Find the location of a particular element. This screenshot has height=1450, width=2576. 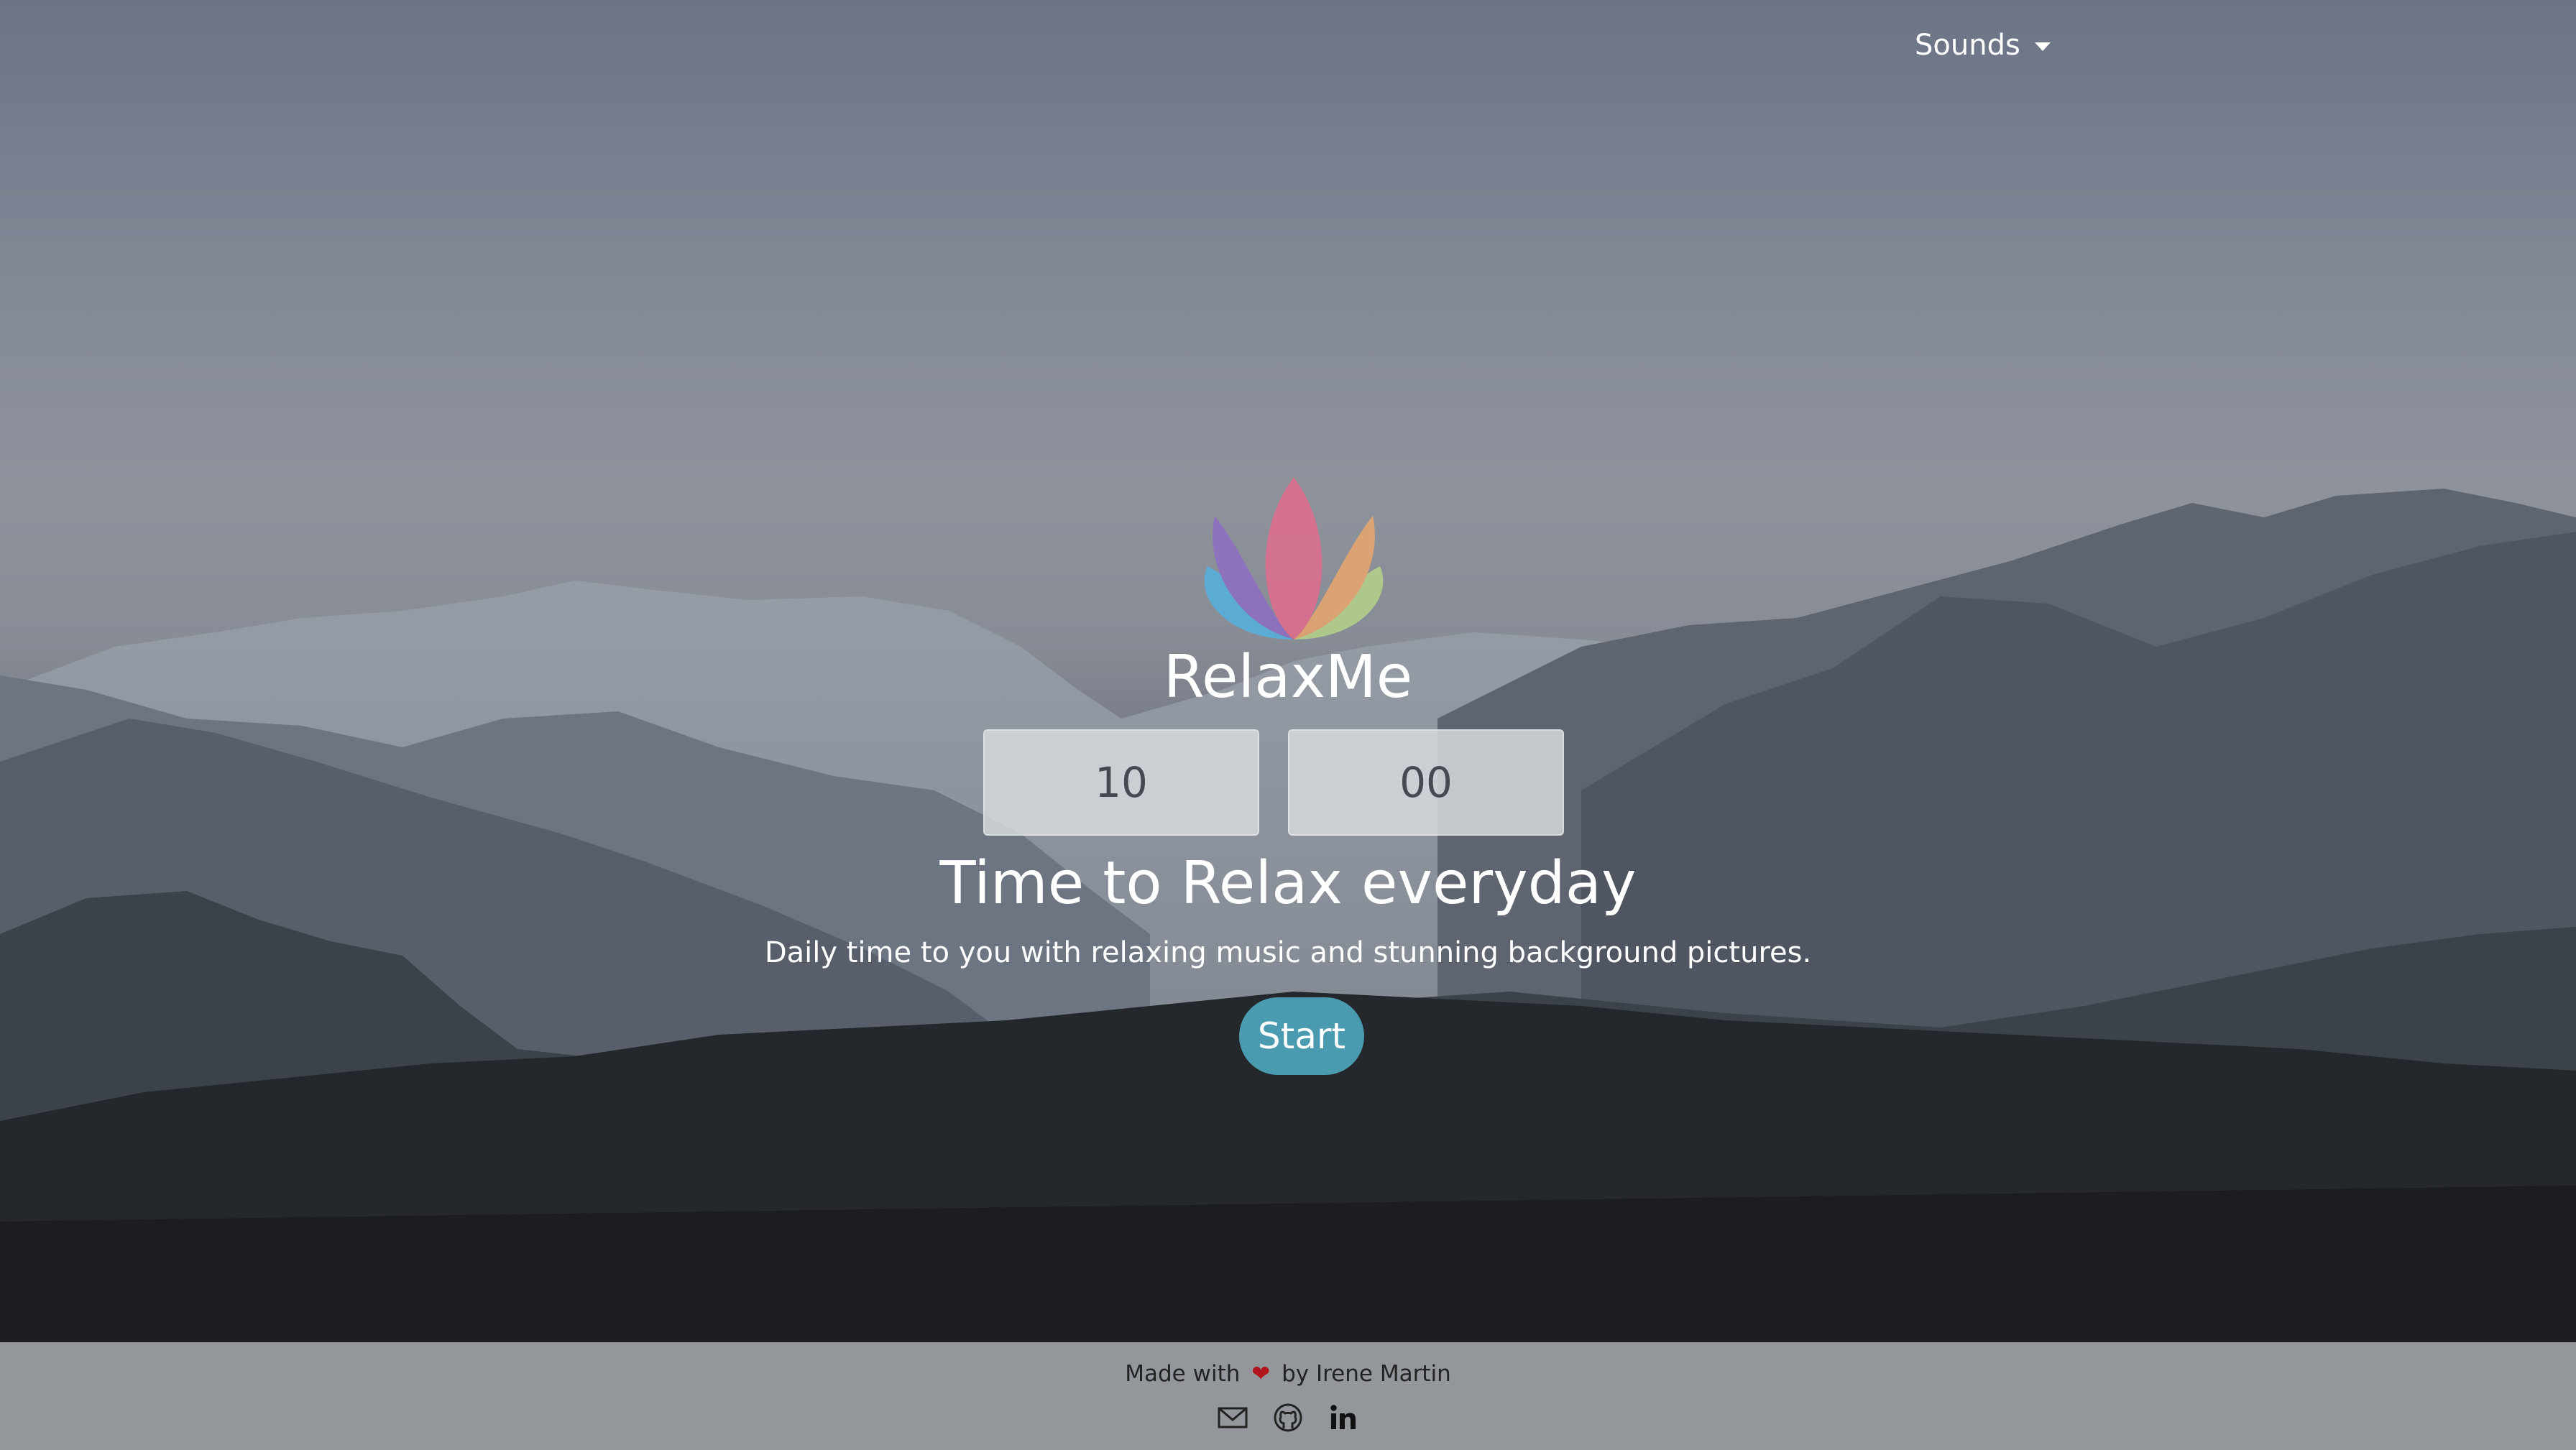

author-text: by Irene Martin is located at coordinates (1366, 1374).